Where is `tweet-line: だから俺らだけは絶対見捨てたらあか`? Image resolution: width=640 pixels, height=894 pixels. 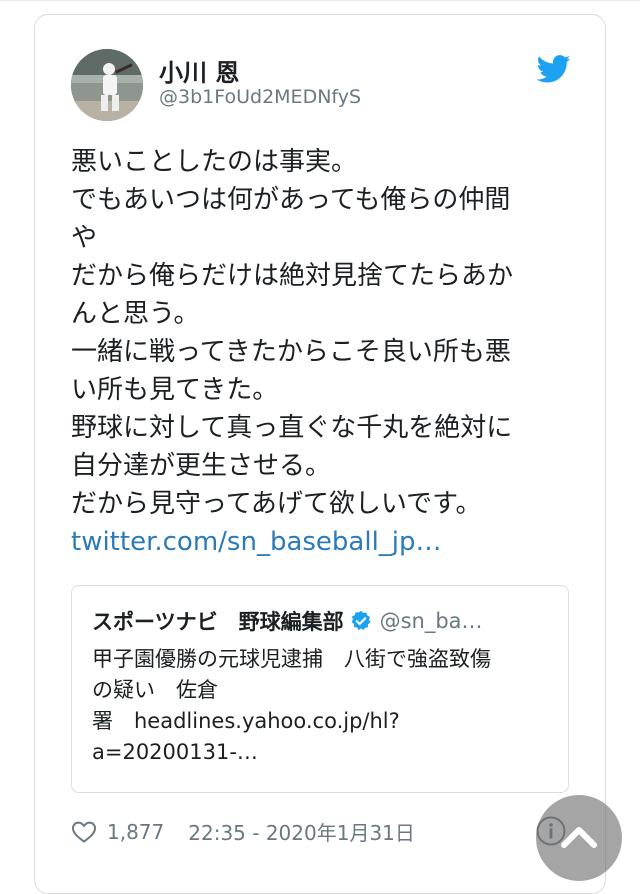
tweet-line: だから俺らだけは絶対見捨てたらあか is located at coordinates (292, 276).